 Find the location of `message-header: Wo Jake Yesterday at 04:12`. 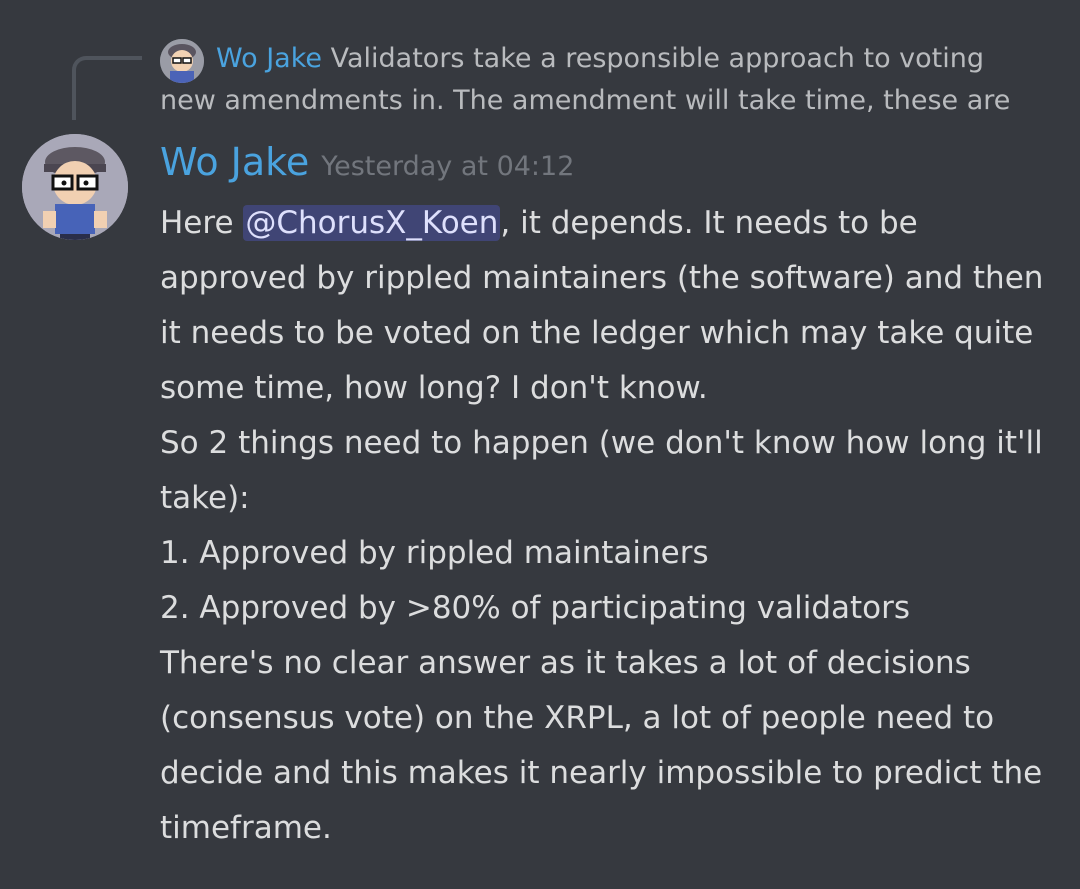

message-header: Wo Jake Yesterday at 04:12 is located at coordinates (367, 162).